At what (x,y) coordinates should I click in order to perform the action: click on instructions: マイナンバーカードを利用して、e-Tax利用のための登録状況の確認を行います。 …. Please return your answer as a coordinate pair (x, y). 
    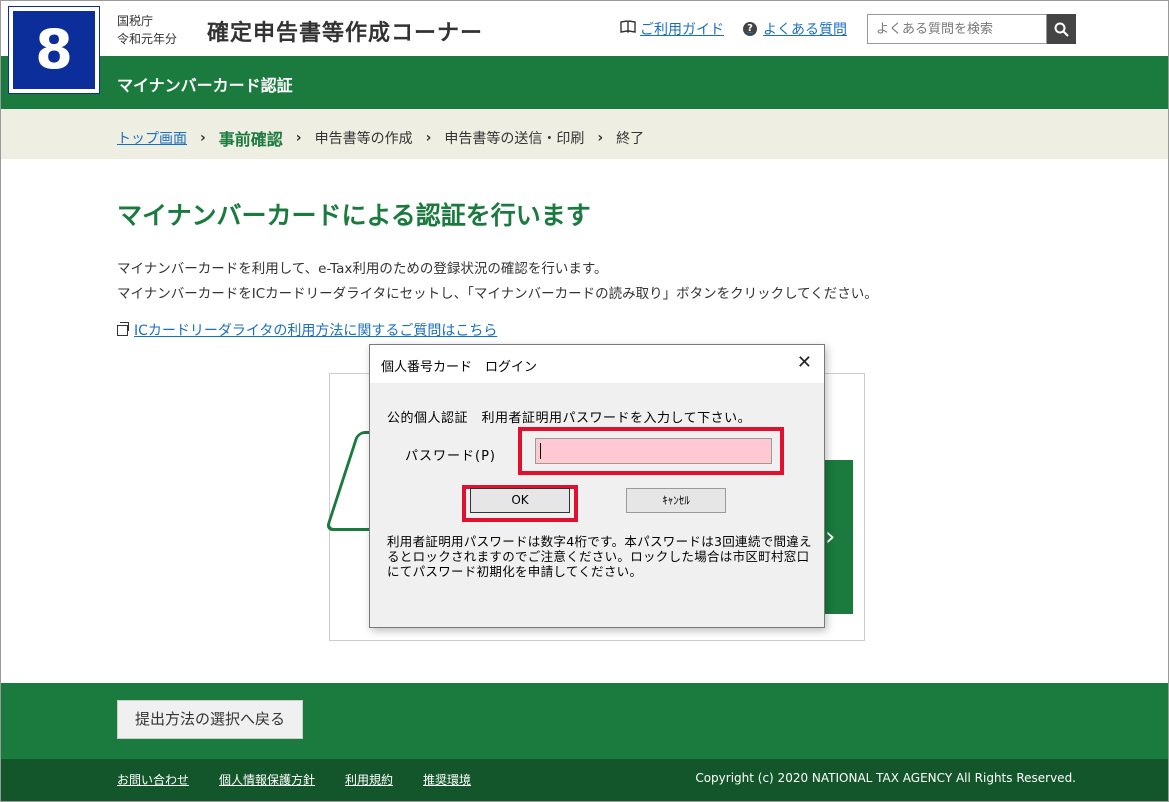
    Looking at the image, I should click on (497, 282).